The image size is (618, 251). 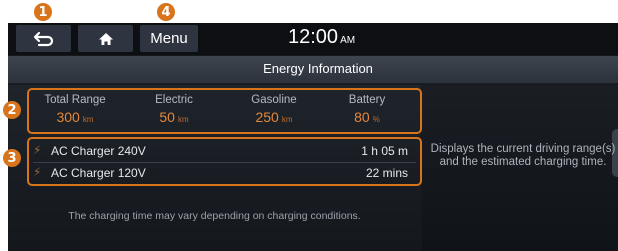 What do you see at coordinates (267, 117) in the screenshot?
I see `range-gasoline-value: 250` at bounding box center [267, 117].